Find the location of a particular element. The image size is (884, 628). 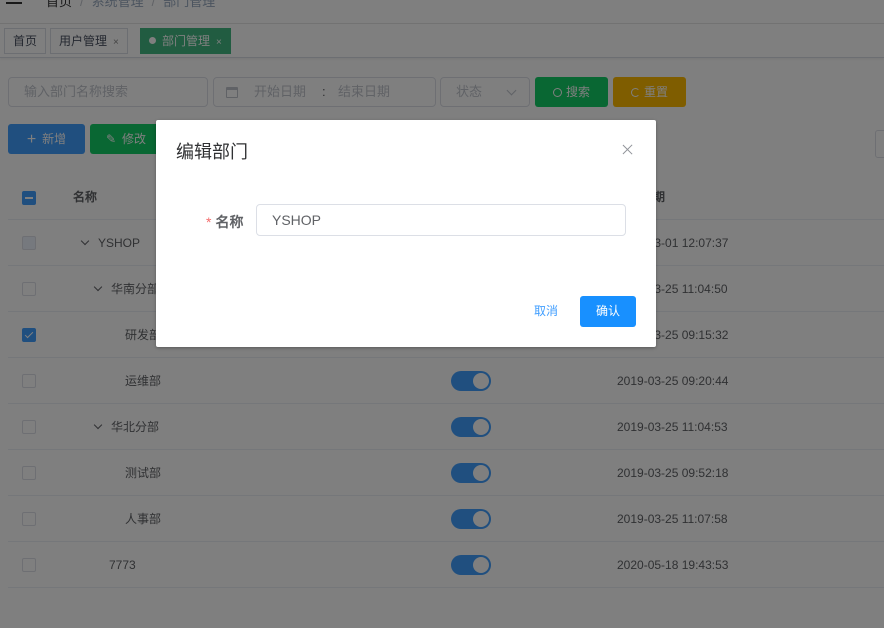

name-field-label-text: 名称 is located at coordinates (229, 222).